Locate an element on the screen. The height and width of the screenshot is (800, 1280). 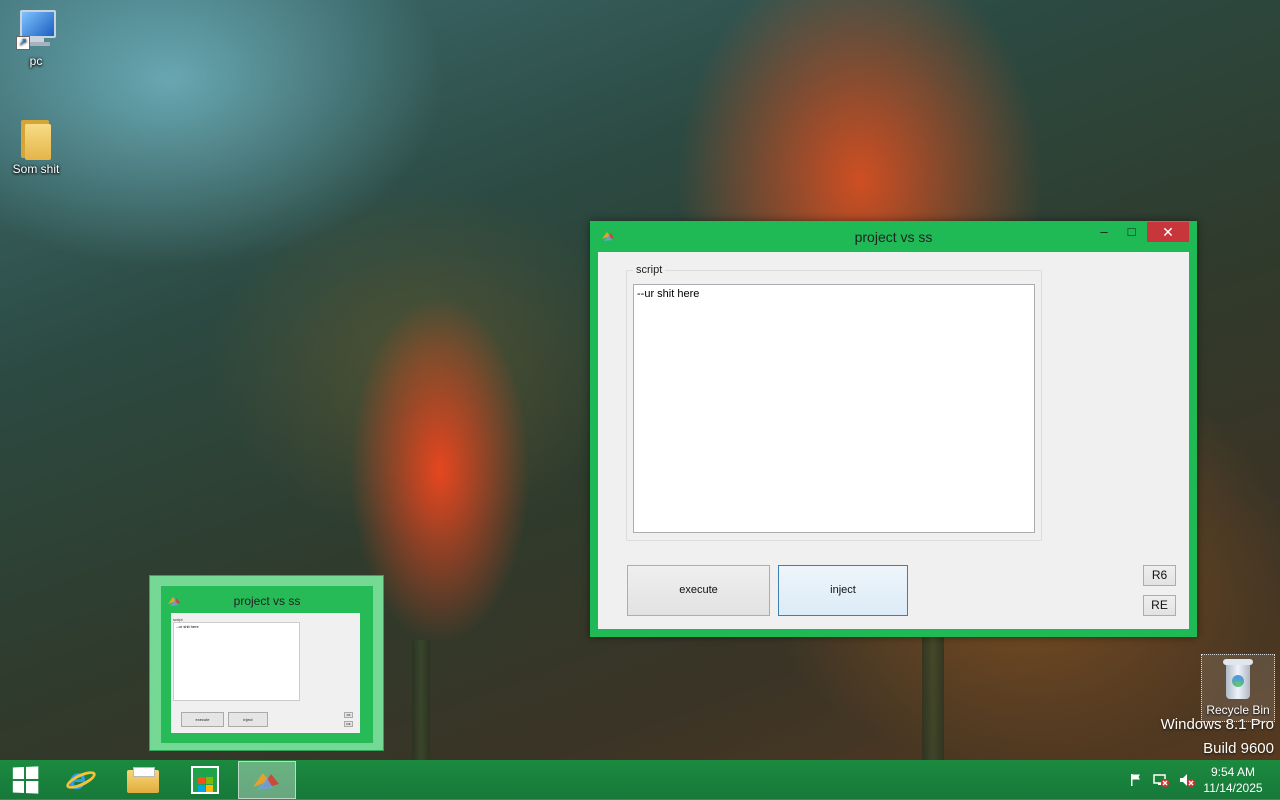
thumbnail-r6-button: R6 is located at coordinates (348, 715).